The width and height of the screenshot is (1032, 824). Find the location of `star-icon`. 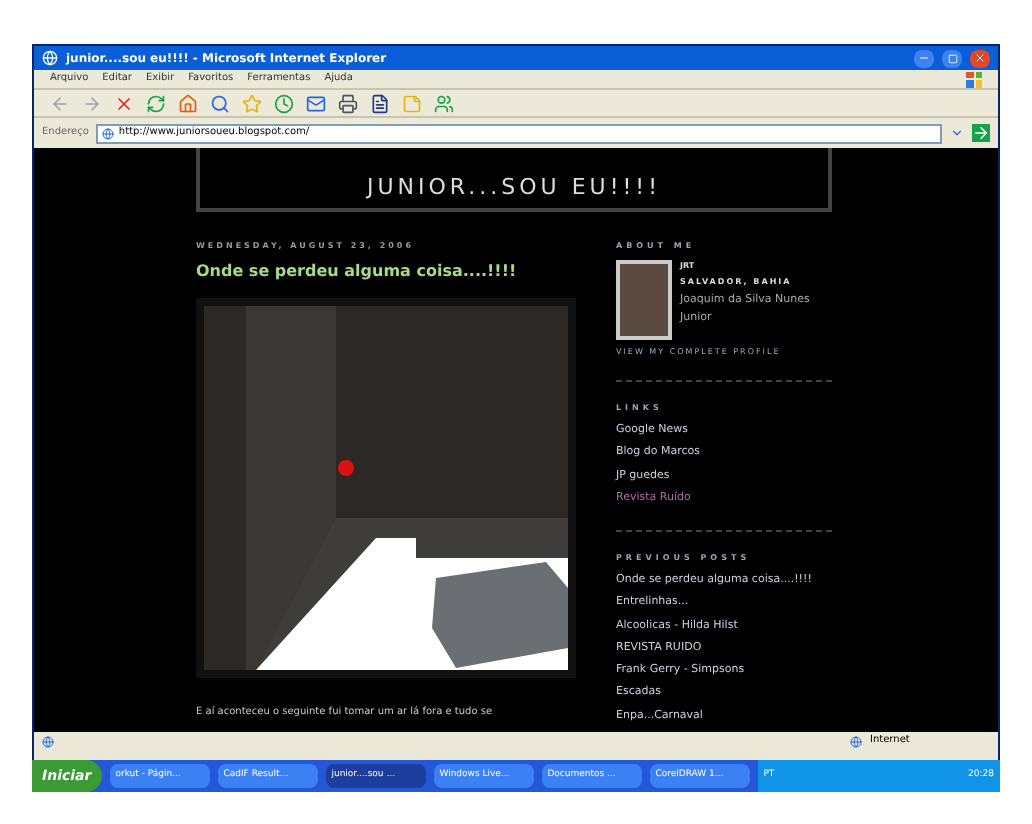

star-icon is located at coordinates (252, 103).